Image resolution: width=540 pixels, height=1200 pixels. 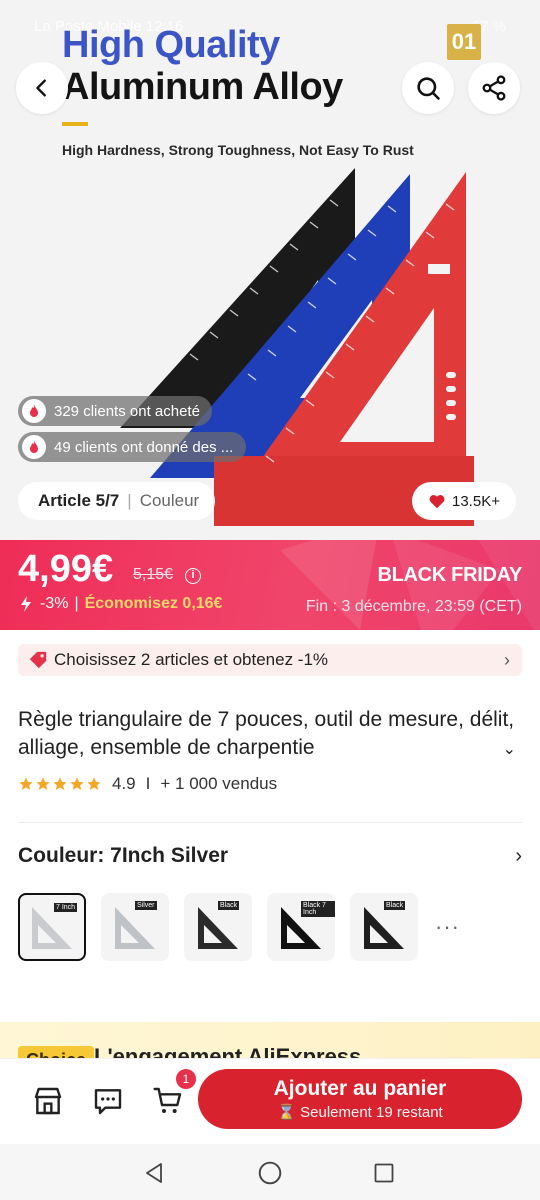 I want to click on add-to-cart-button: Ajouter au panier ⌛ Seulement 19 restant, so click(x=360, y=1099).